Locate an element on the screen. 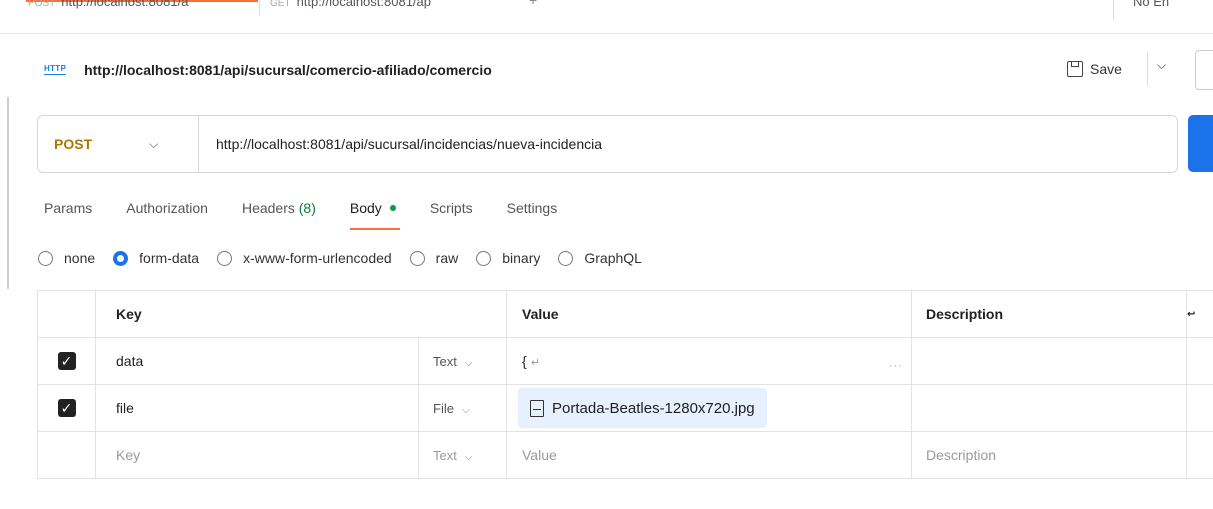 This screenshot has height=509, width=1213. column-header-description: Description is located at coordinates (1049, 314).